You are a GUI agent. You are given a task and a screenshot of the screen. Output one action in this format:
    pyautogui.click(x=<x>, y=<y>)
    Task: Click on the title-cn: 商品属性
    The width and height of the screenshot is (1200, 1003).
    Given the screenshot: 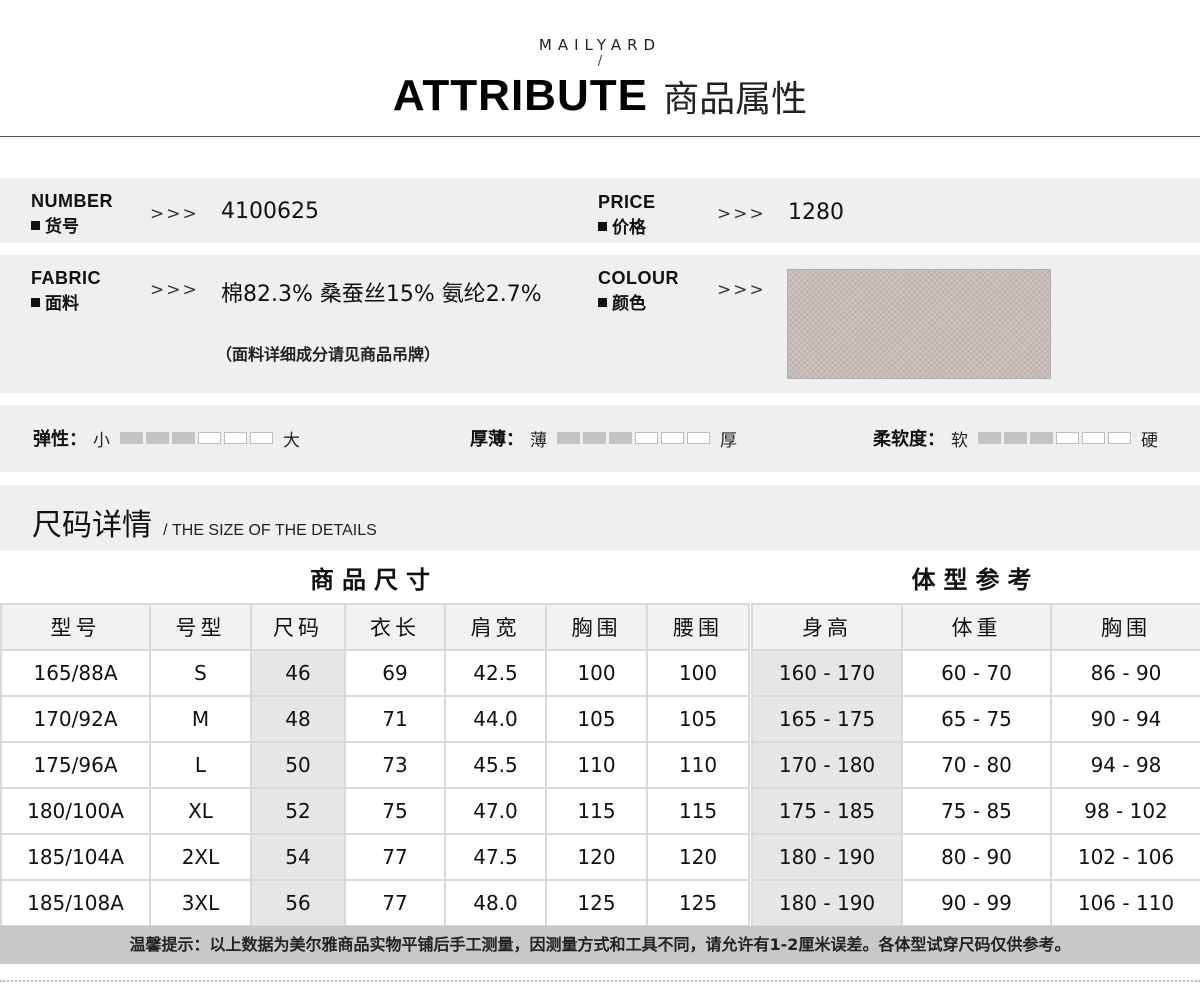 What is the action you would take?
    pyautogui.click(x=735, y=99)
    